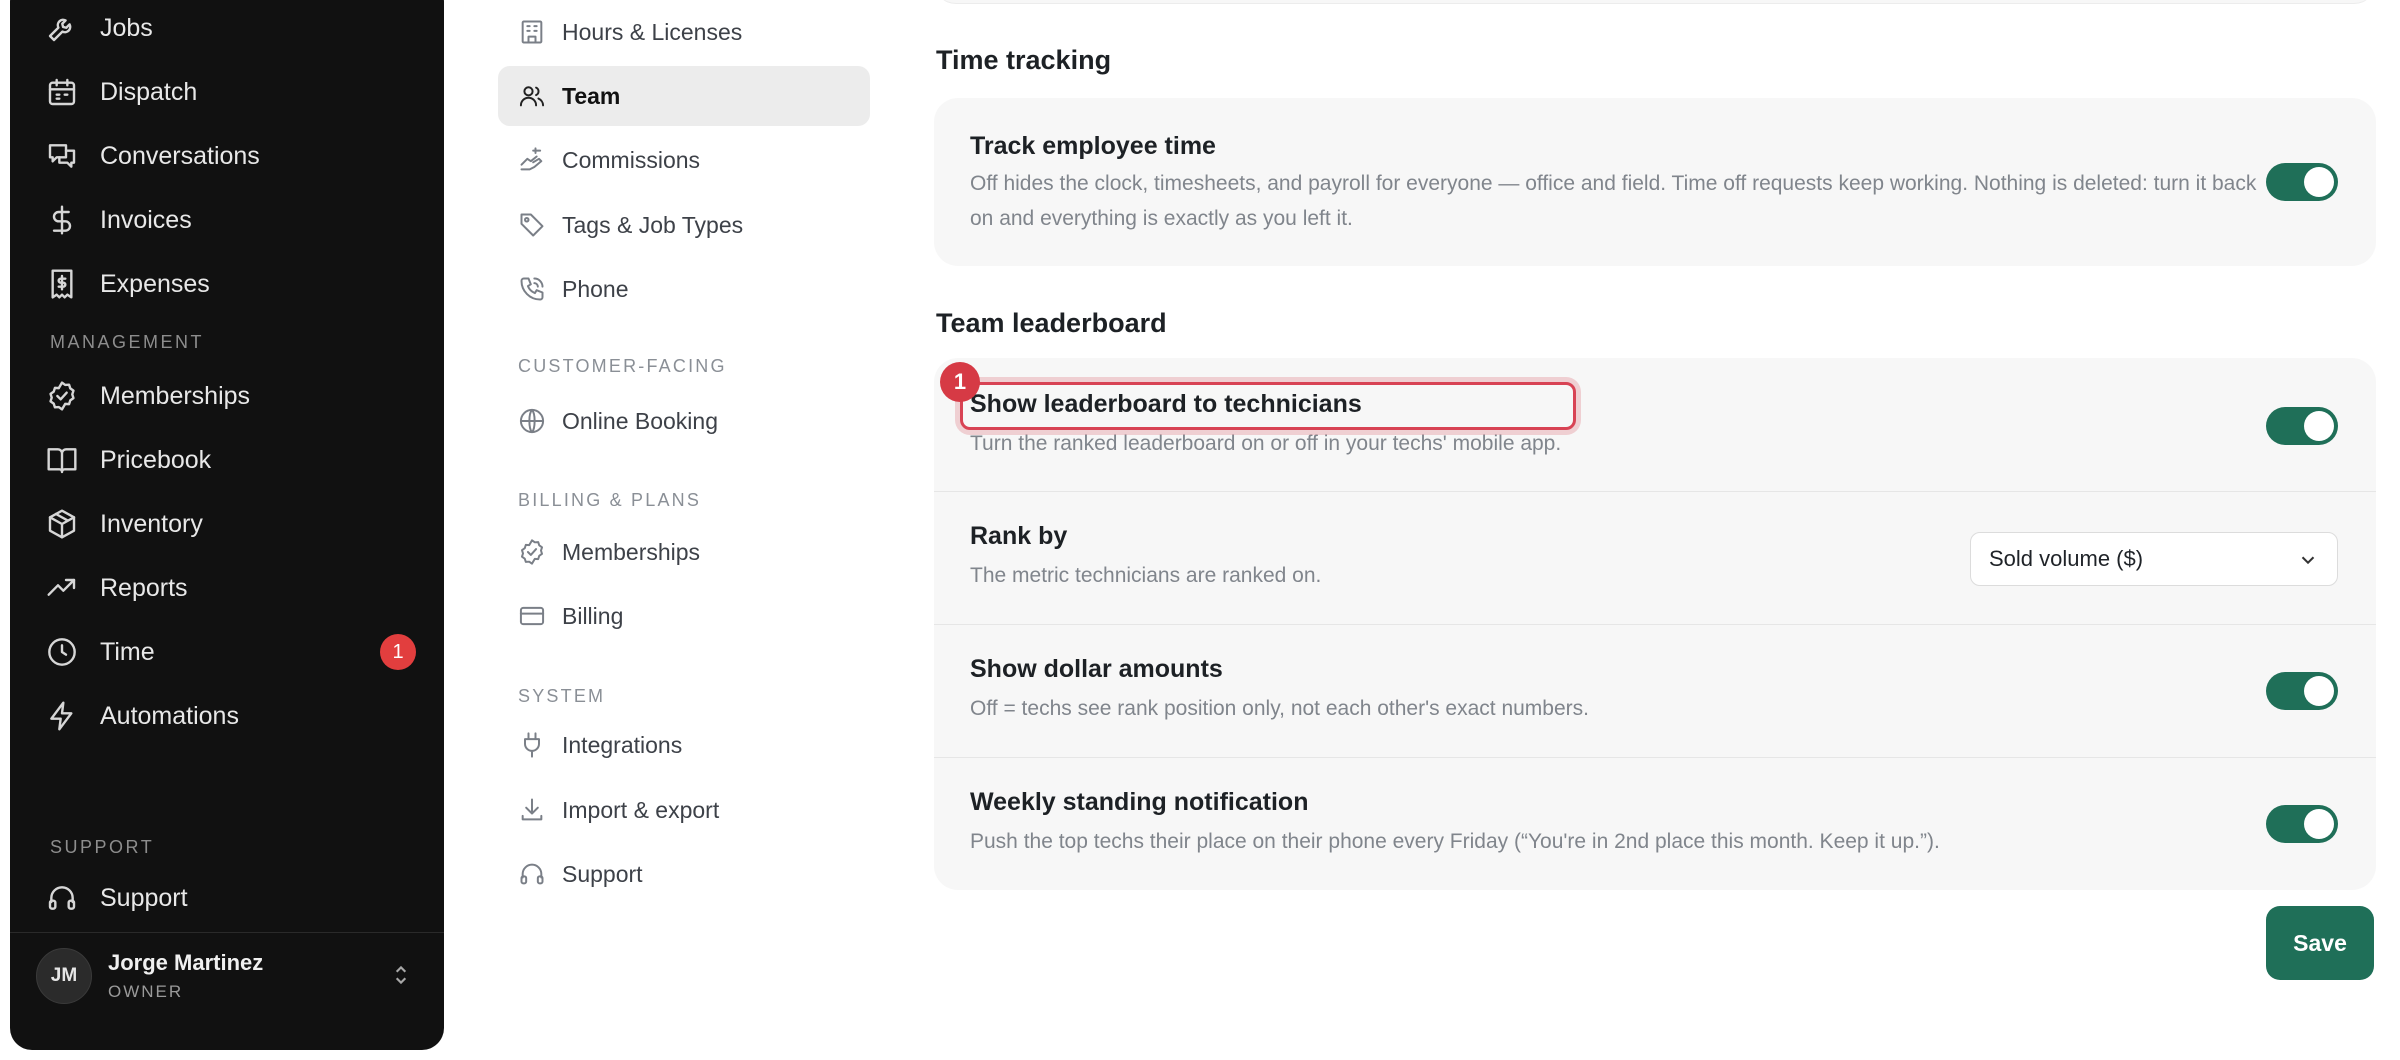 The height and width of the screenshot is (1060, 2400). I want to click on rank-by-select: Sold volume ($), so click(2154, 559).